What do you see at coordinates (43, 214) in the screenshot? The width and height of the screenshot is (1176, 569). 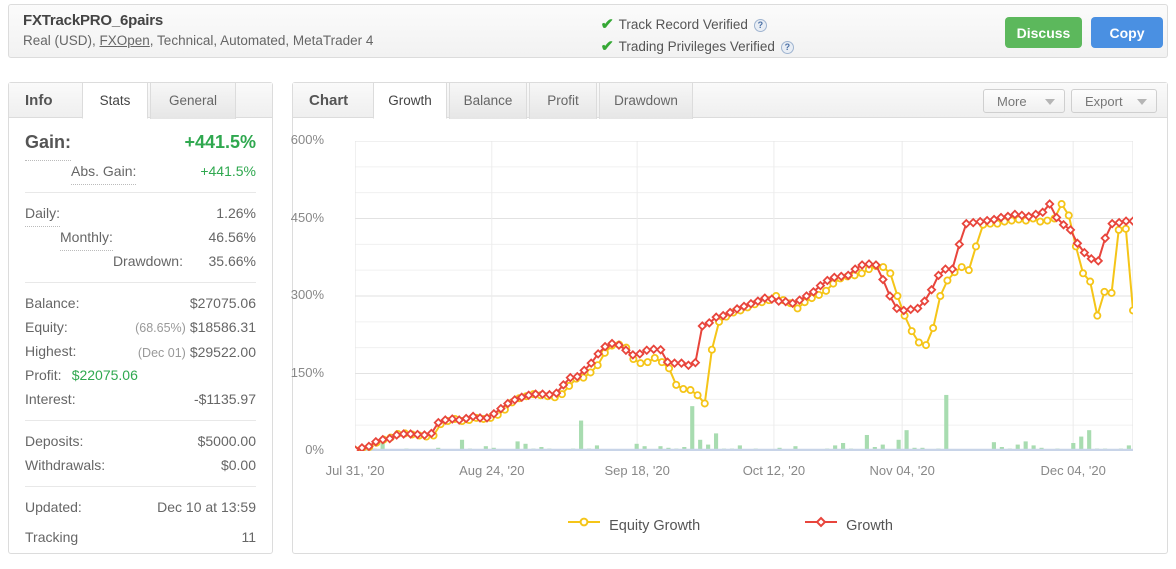 I see `stat-label-daily: Daily:` at bounding box center [43, 214].